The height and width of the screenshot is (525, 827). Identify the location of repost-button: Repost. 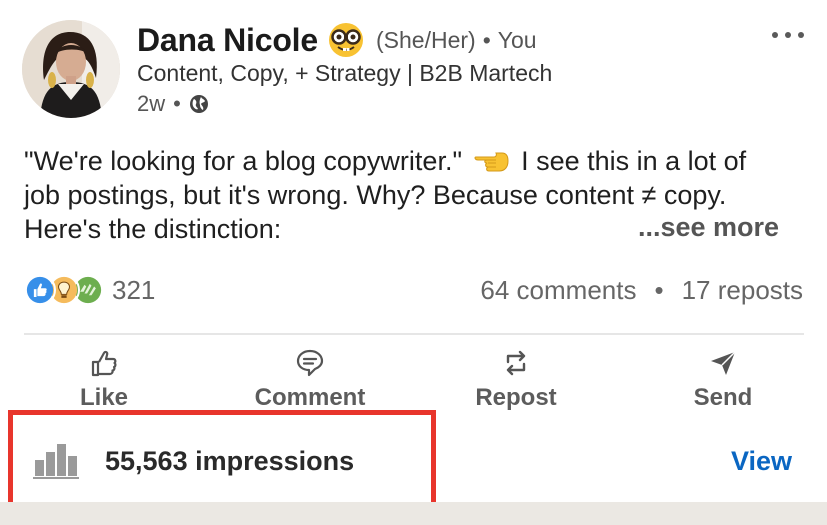
(516, 377).